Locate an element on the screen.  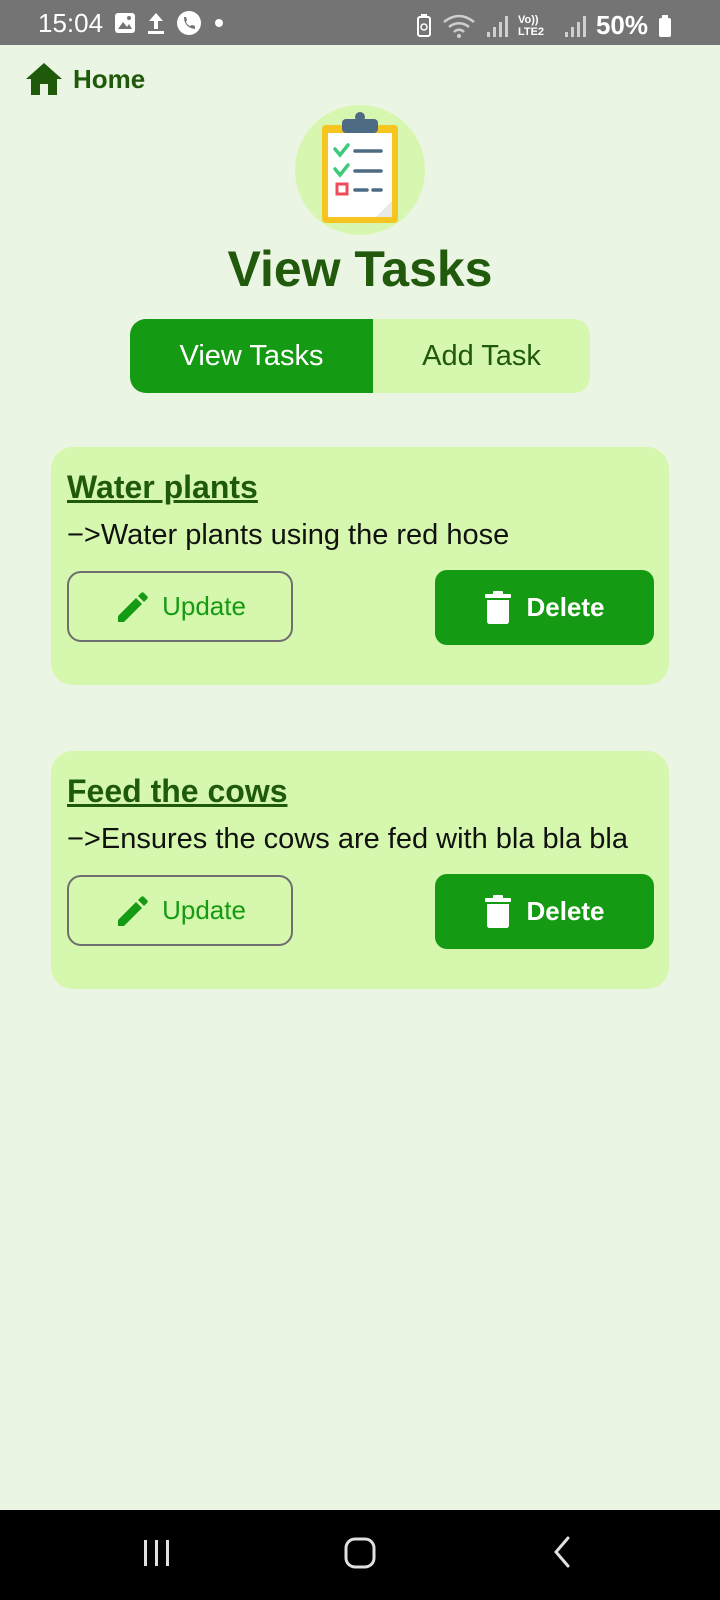
call-icon is located at coordinates (189, 23).